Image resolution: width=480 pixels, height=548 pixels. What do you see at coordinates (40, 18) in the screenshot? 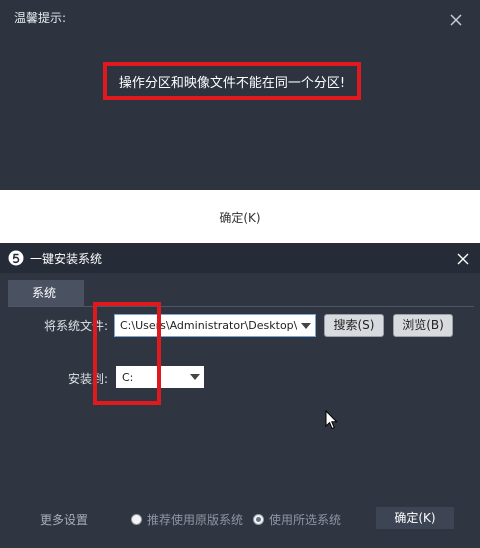
I see `alert-title: 温馨提示:` at bounding box center [40, 18].